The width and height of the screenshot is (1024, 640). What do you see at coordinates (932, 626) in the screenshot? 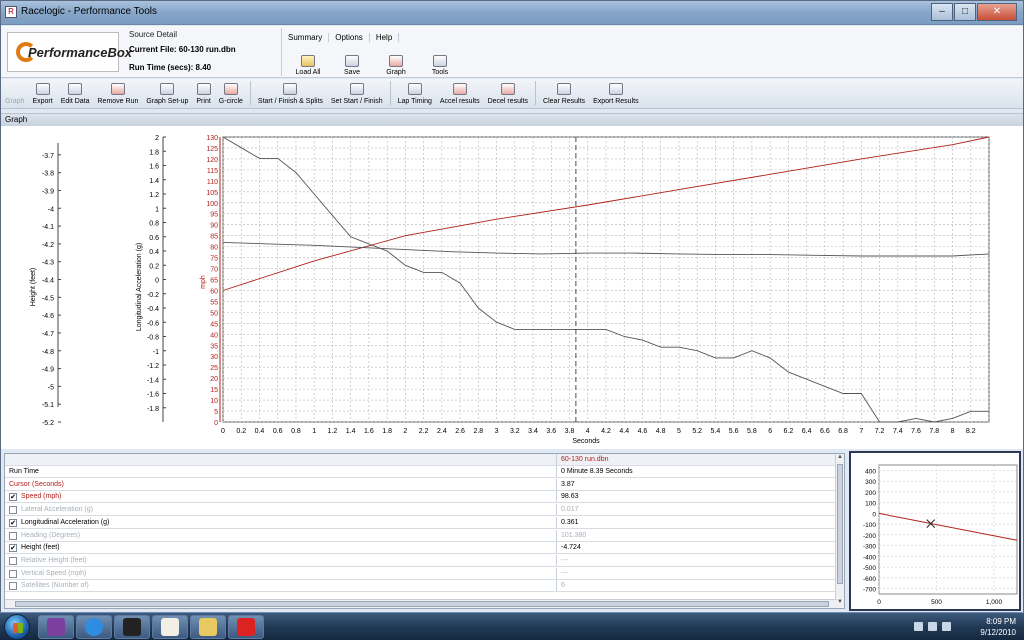
I see `network-tray-icon` at bounding box center [932, 626].